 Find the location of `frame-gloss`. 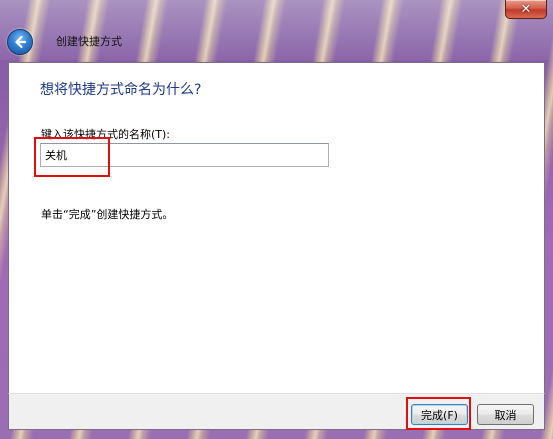

frame-gloss is located at coordinates (276, 30).